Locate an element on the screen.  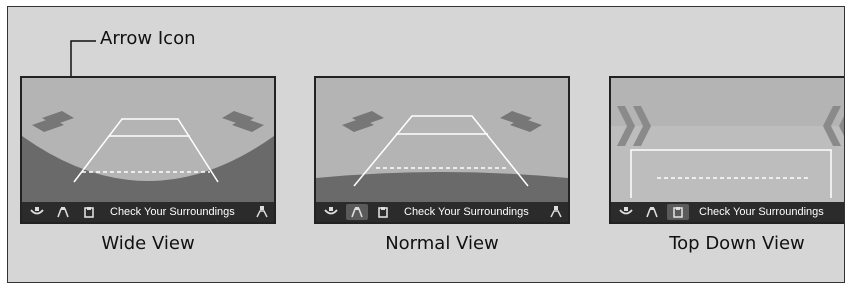
normal-view-caption: Normal View is located at coordinates (442, 243).